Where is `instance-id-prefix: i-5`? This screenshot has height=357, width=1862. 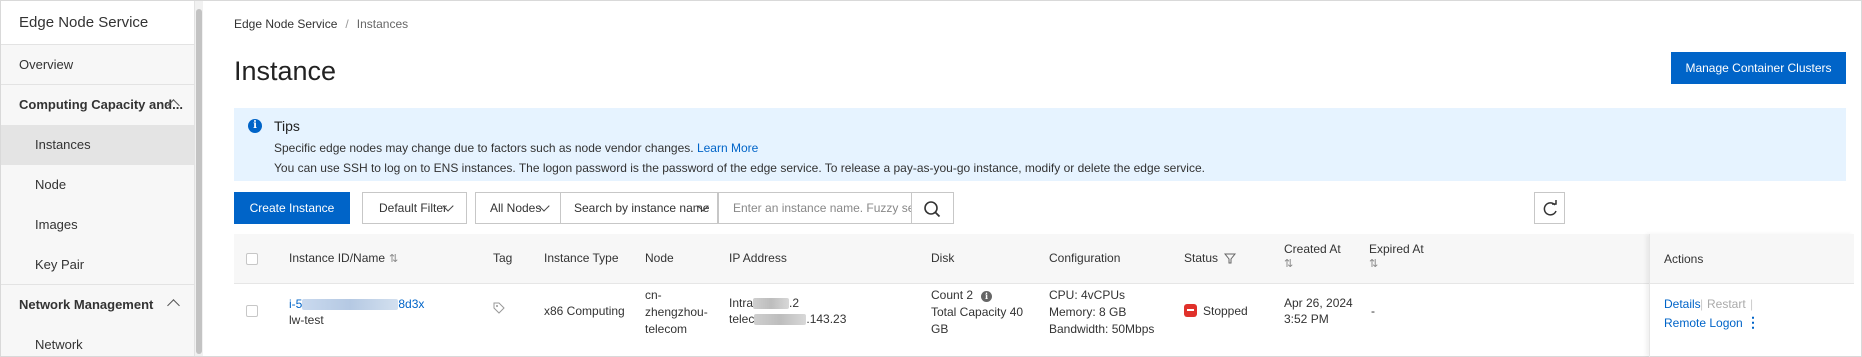 instance-id-prefix: i-5 is located at coordinates (296, 304).